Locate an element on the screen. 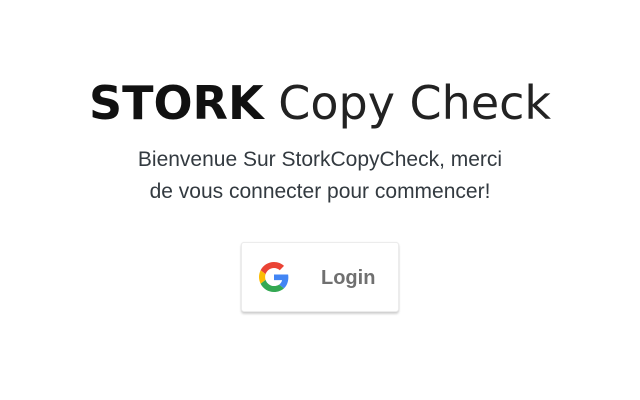  welcome-line-1: Bienvenue Sur StorkCopyCheck, merci is located at coordinates (320, 159).